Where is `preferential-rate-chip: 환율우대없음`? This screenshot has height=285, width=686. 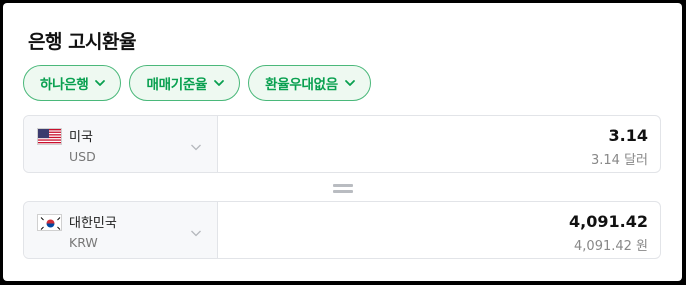
preferential-rate-chip: 환율우대없음 is located at coordinates (309, 83).